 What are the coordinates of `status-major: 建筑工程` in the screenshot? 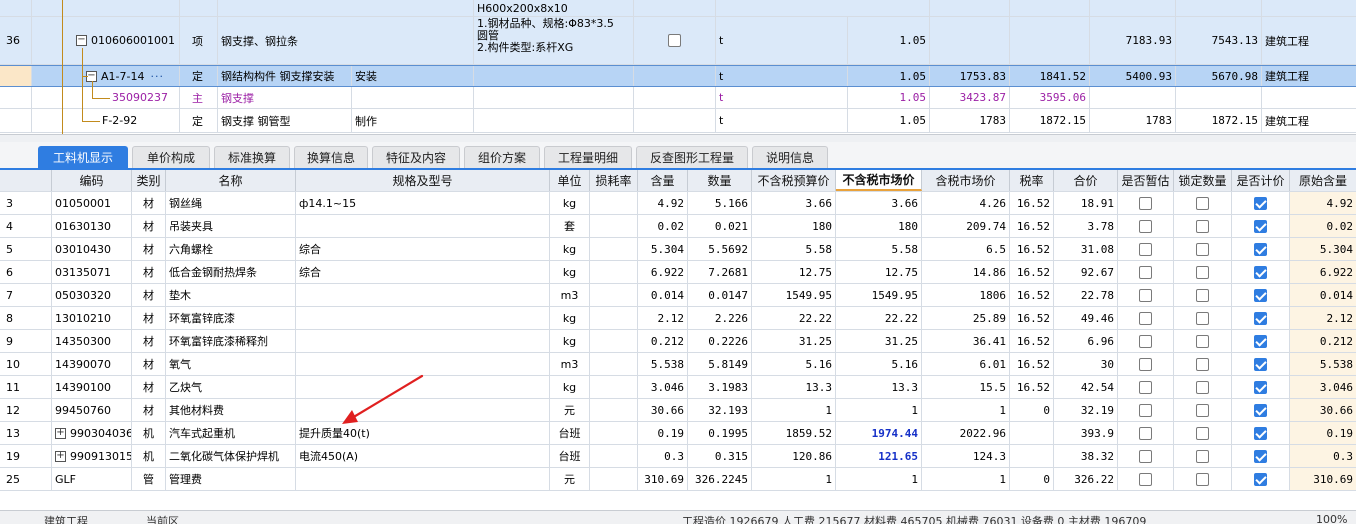 It's located at (66, 518).